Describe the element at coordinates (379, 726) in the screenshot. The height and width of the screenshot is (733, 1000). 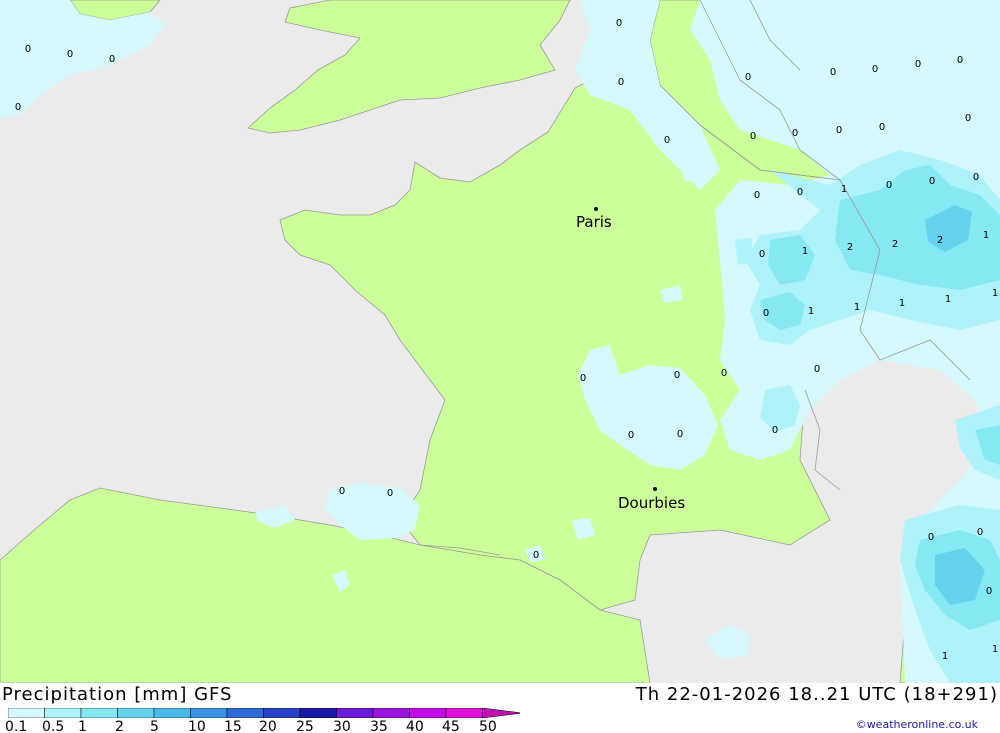
I see `legend-tick-label: 35` at that location.